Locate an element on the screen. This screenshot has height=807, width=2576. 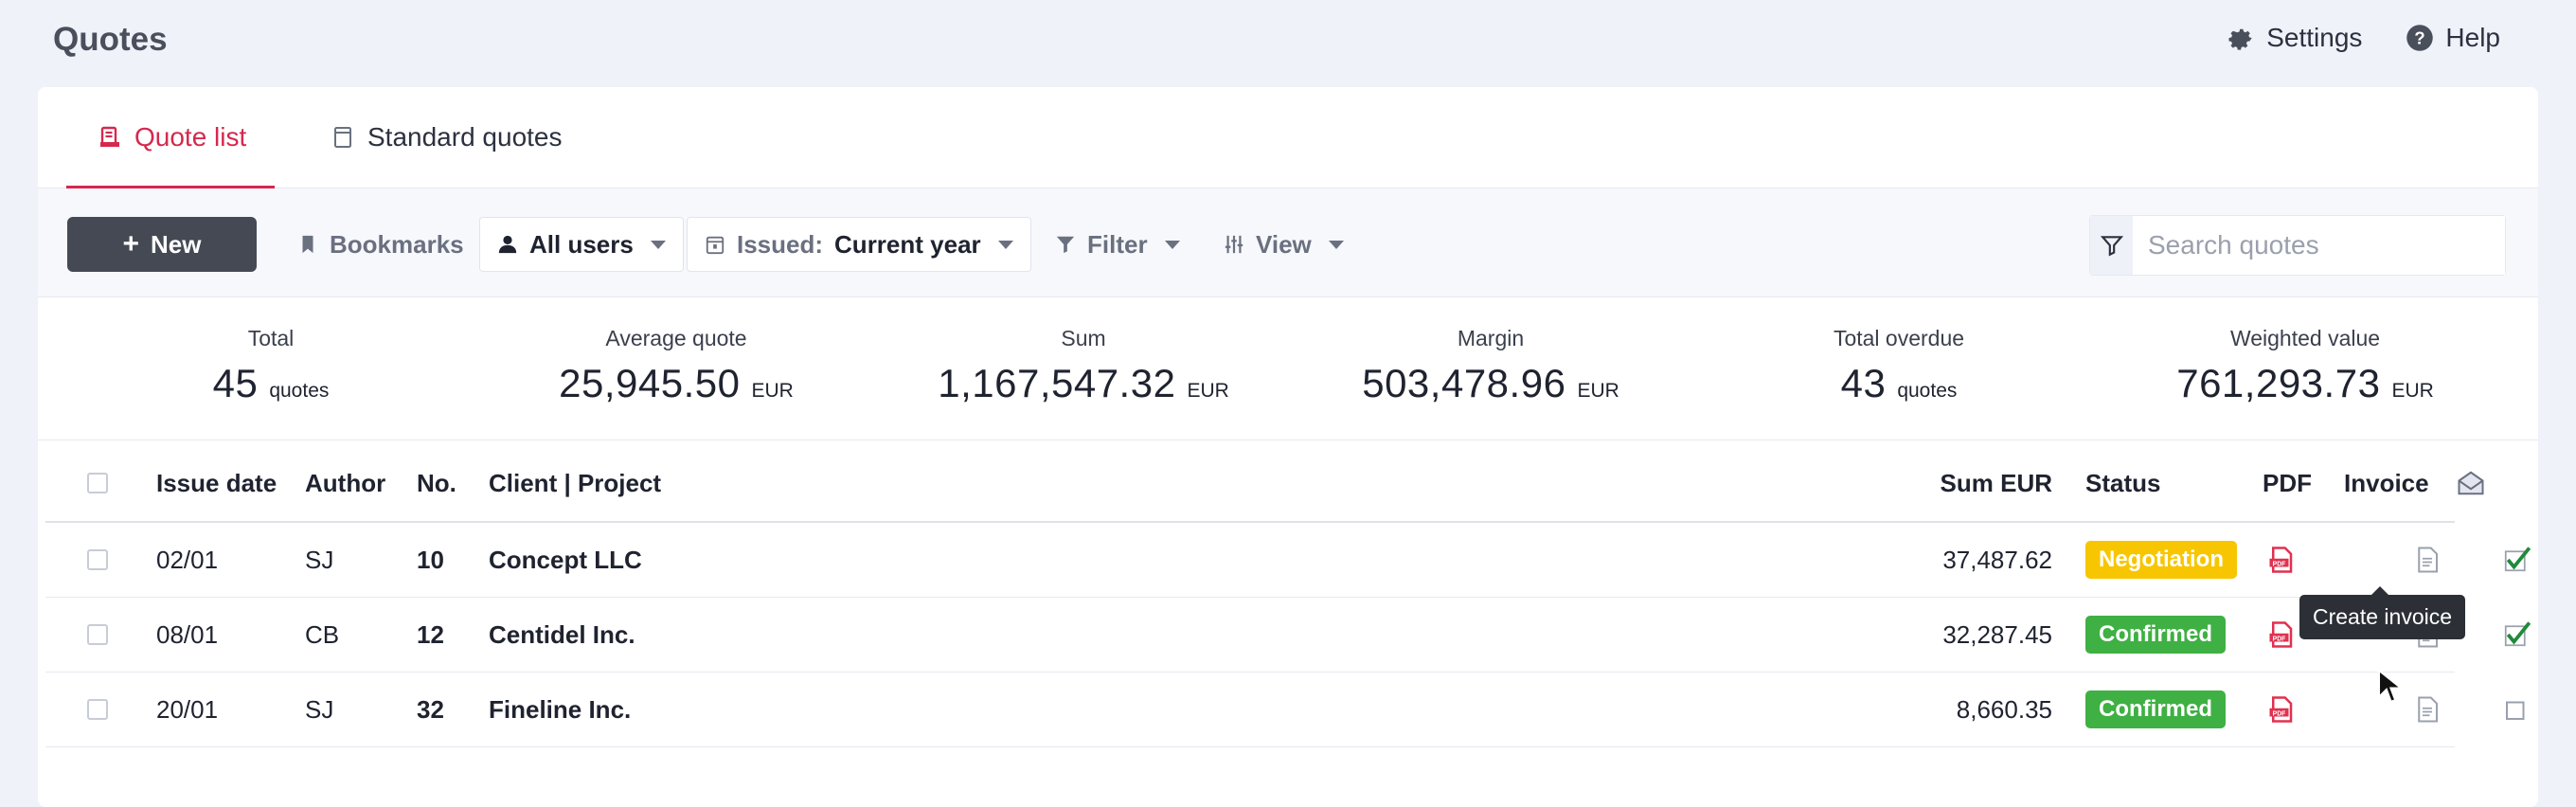
view-dropdown: View is located at coordinates (1284, 244).